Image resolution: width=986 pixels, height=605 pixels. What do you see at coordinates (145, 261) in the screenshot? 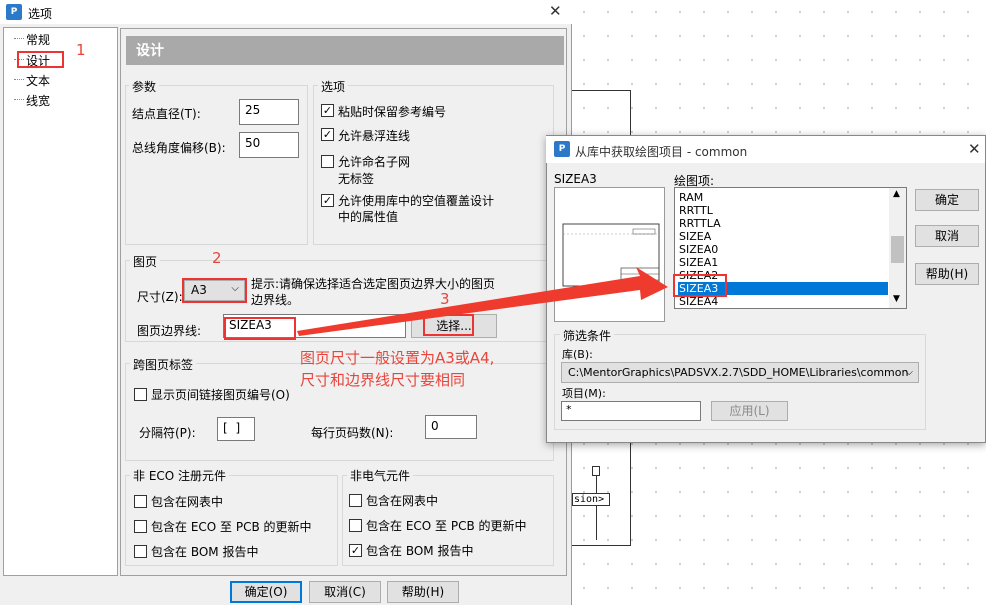
I see `page-title: 图页` at bounding box center [145, 261].